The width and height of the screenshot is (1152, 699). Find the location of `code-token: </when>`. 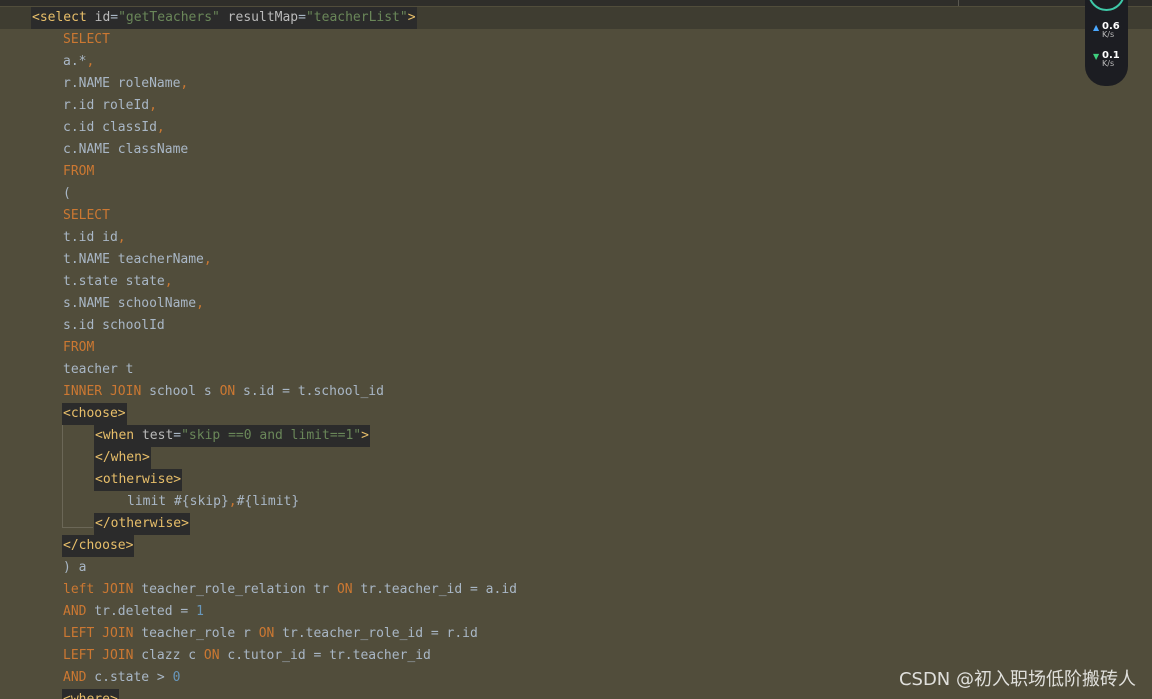

code-token: </when> is located at coordinates (122, 457).